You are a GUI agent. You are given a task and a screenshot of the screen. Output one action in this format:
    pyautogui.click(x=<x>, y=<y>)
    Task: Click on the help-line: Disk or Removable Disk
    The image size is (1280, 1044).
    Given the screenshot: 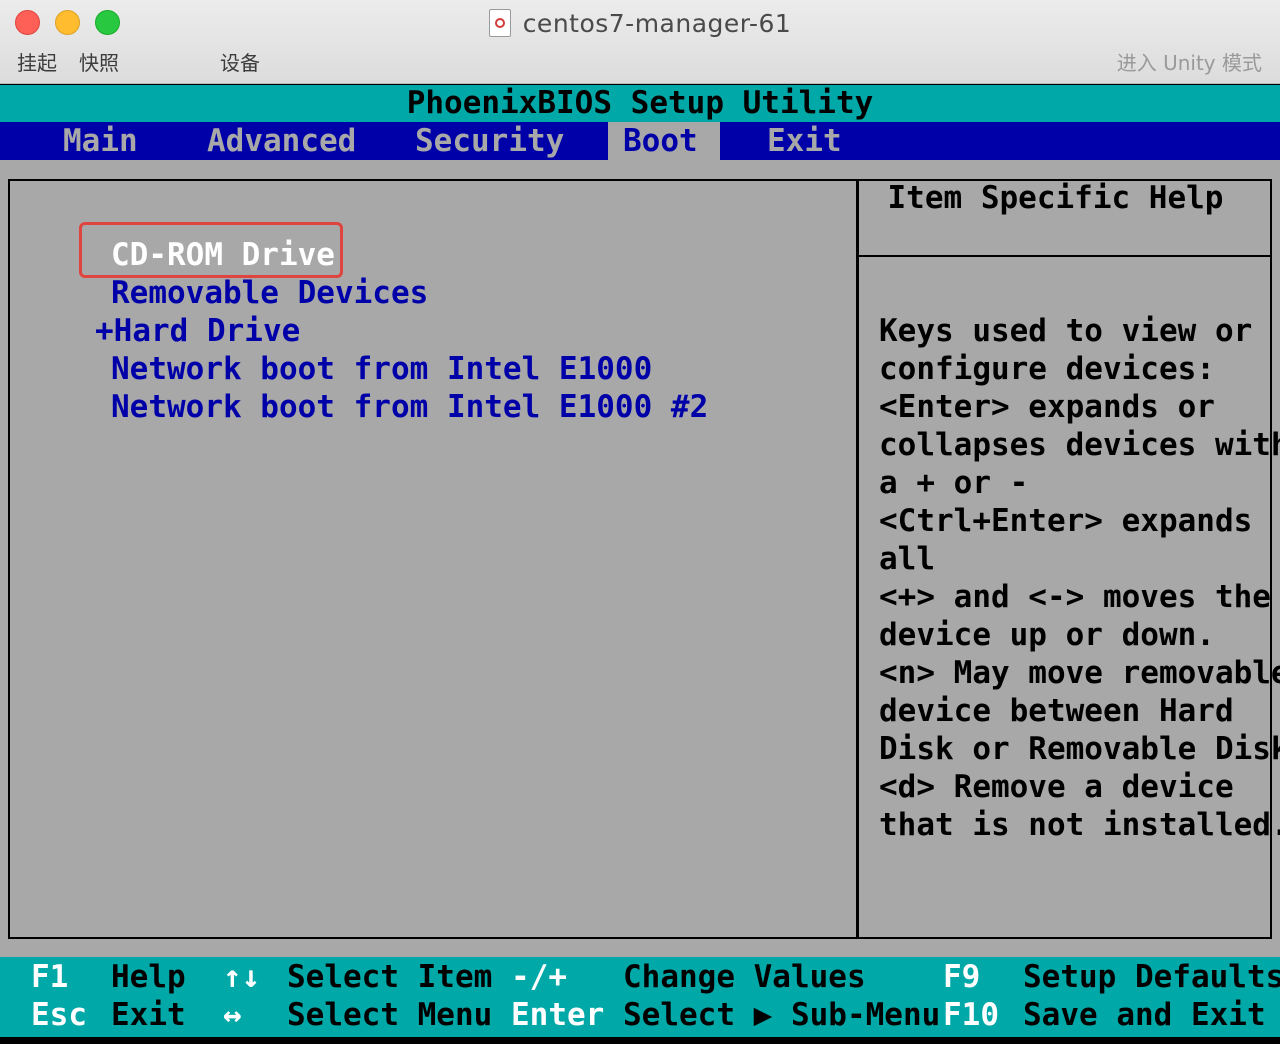 What is the action you would take?
    pyautogui.click(x=1079, y=749)
    